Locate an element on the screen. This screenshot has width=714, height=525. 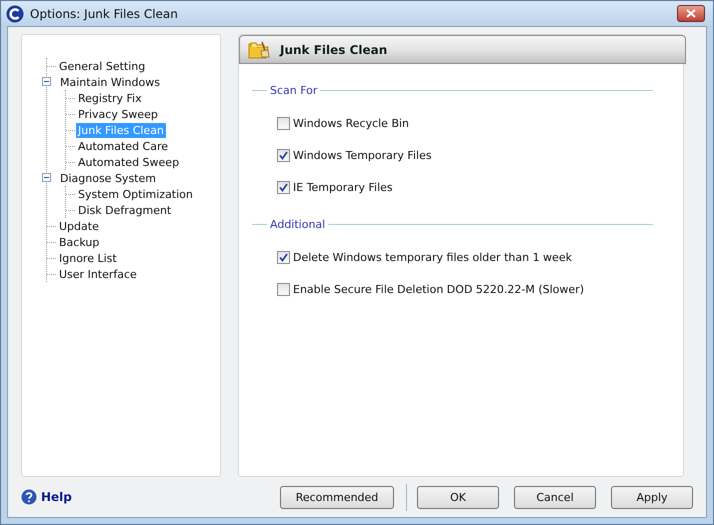
group-title: Scan For is located at coordinates (293, 90).